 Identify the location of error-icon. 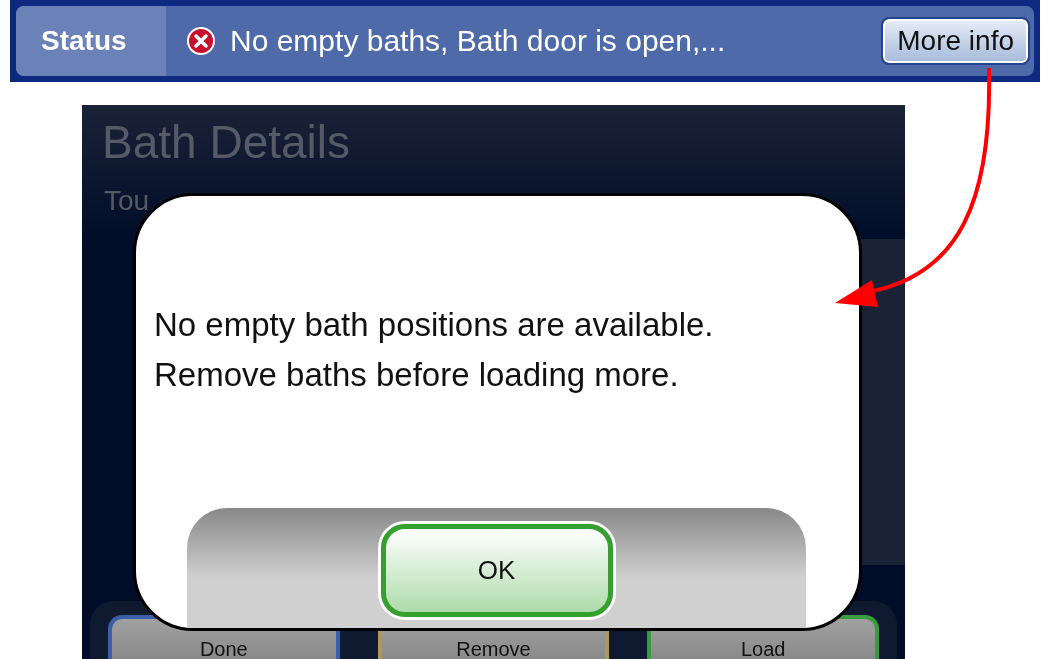
(201, 41).